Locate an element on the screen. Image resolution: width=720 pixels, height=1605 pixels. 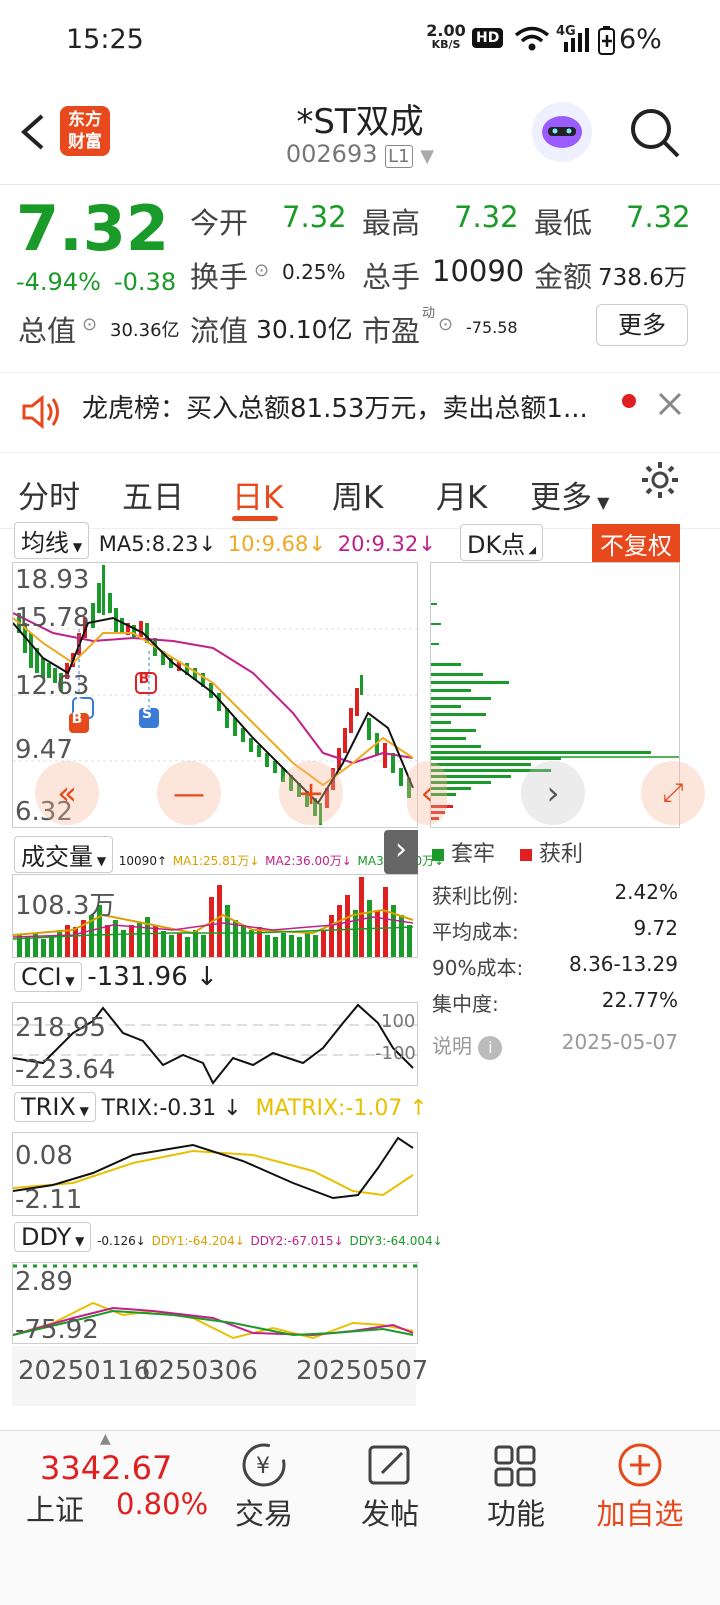
chevron-down-icon: ▼ is located at coordinates (427, 156).